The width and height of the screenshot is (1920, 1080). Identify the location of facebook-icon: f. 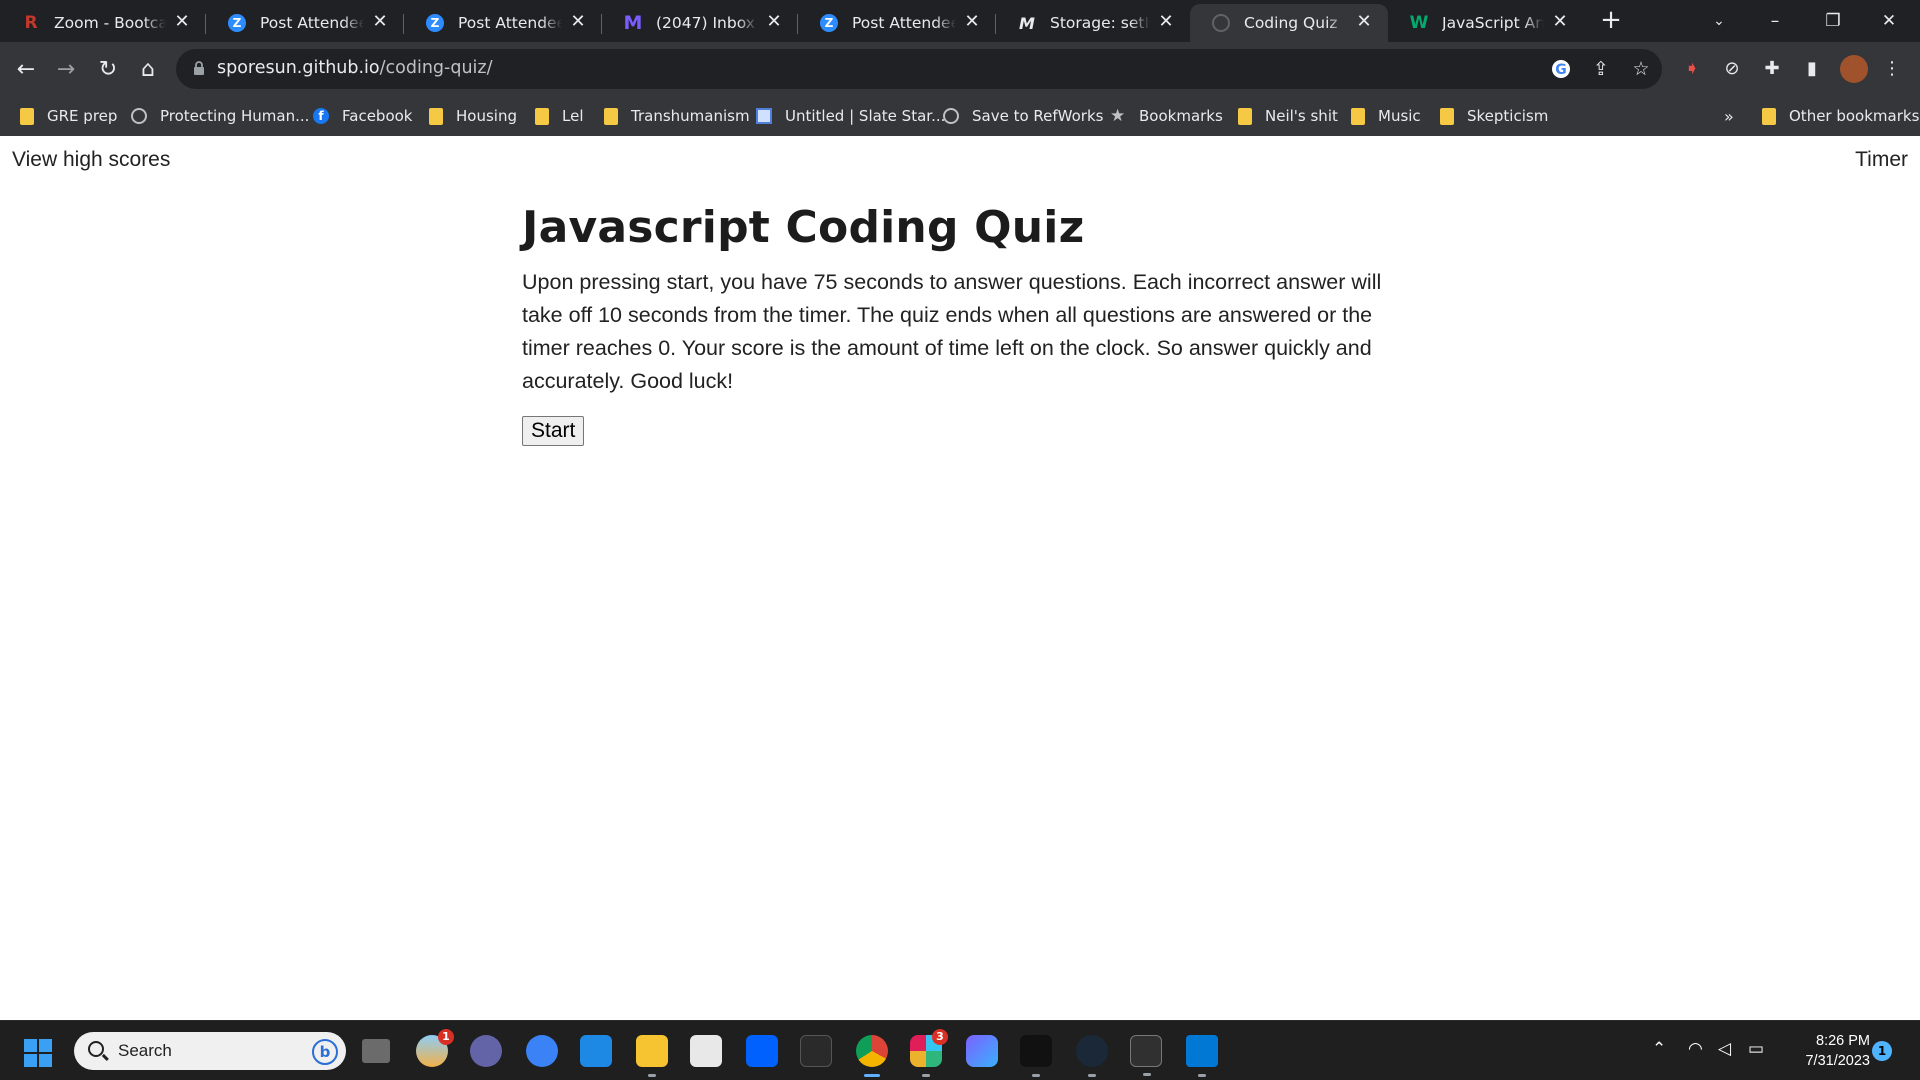
(321, 116).